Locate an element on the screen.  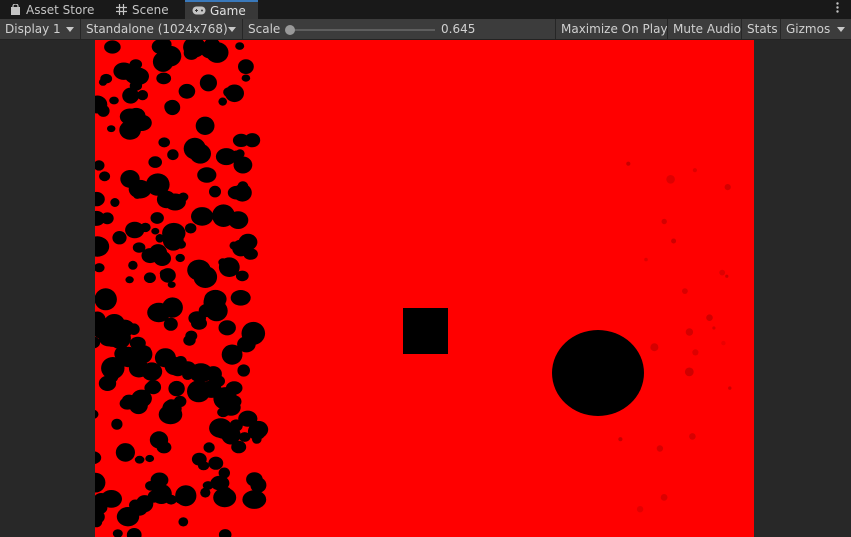
mute-audio-toggle: Mute Audio is located at coordinates (705, 29).